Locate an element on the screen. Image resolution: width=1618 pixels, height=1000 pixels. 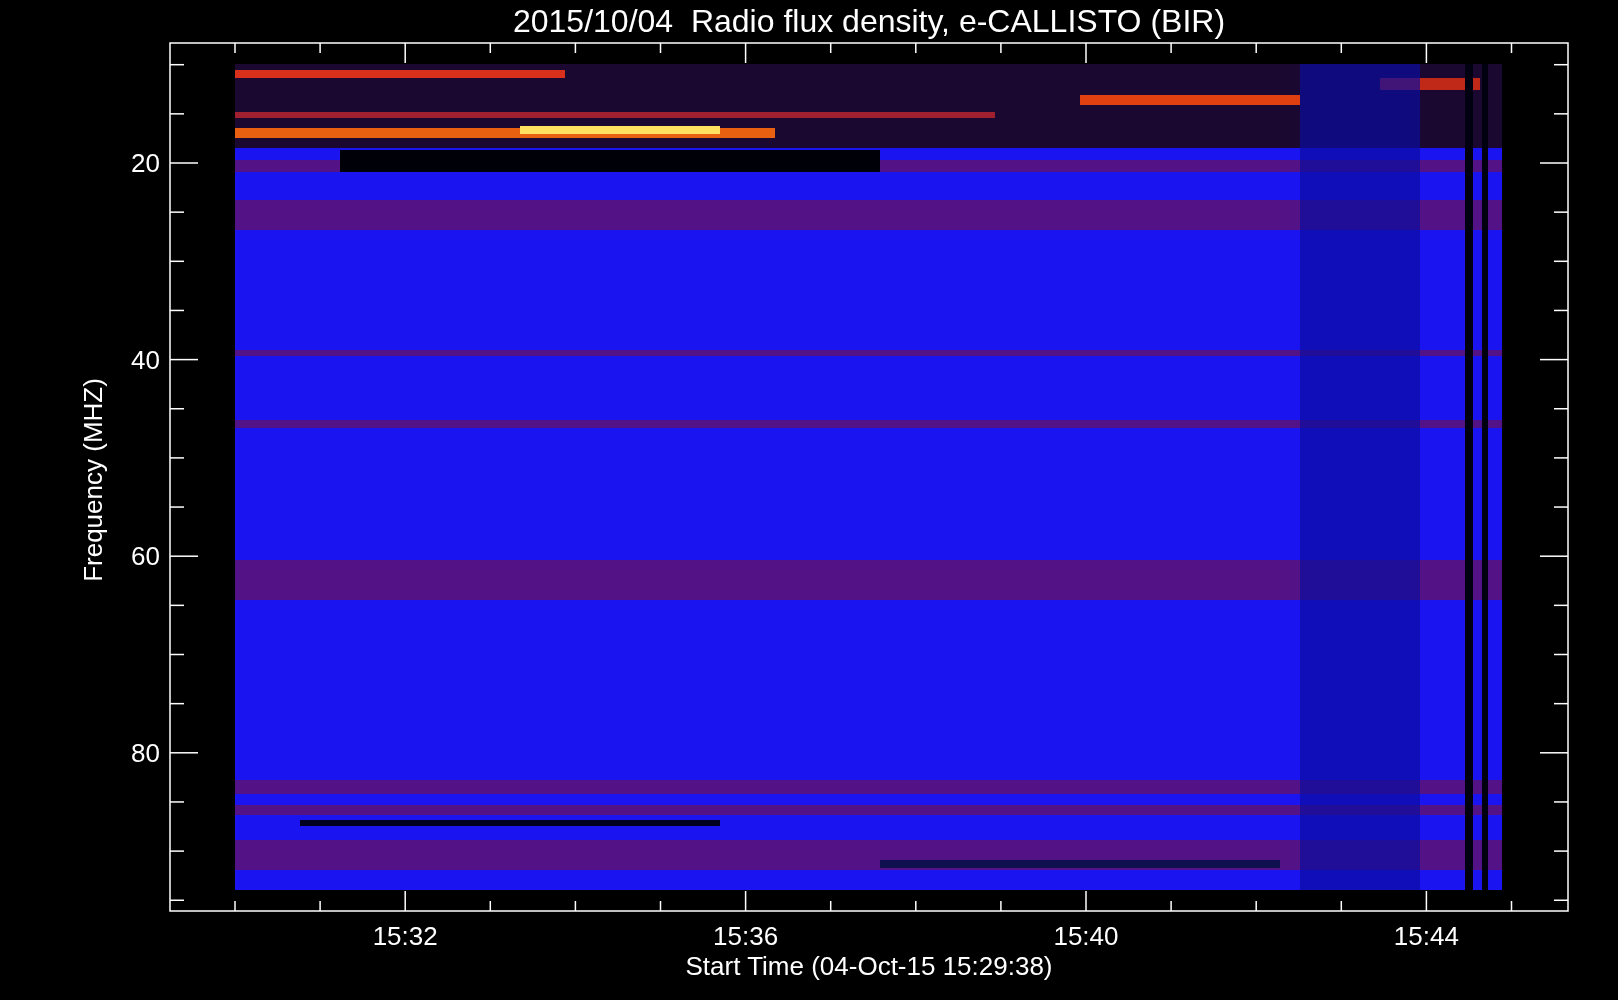
chart-title: 2015/10/04 Radio flux density, e-CALLISTO (BIR) is located at coordinates (869, 21).